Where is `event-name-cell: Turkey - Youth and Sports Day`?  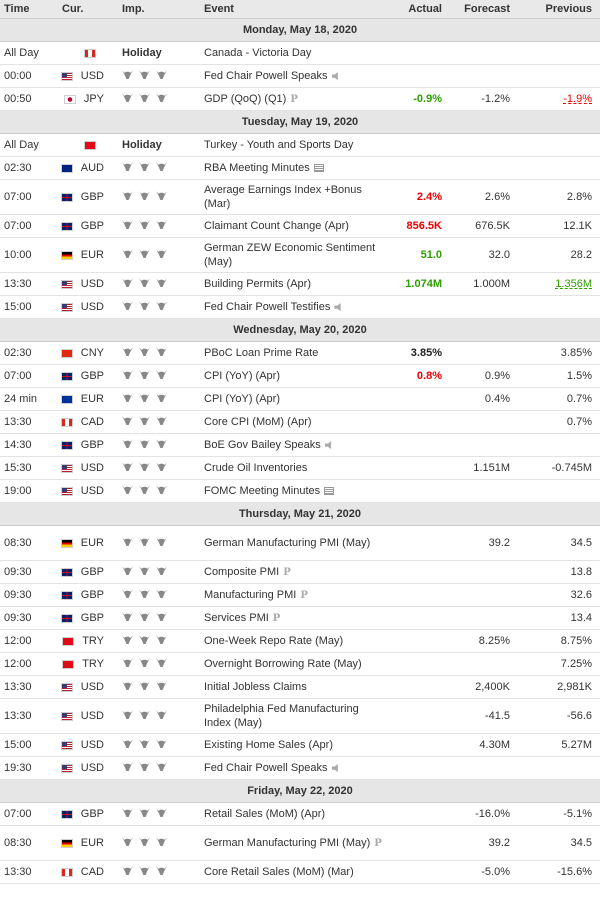 event-name-cell: Turkey - Youth and Sports Day is located at coordinates (294, 145).